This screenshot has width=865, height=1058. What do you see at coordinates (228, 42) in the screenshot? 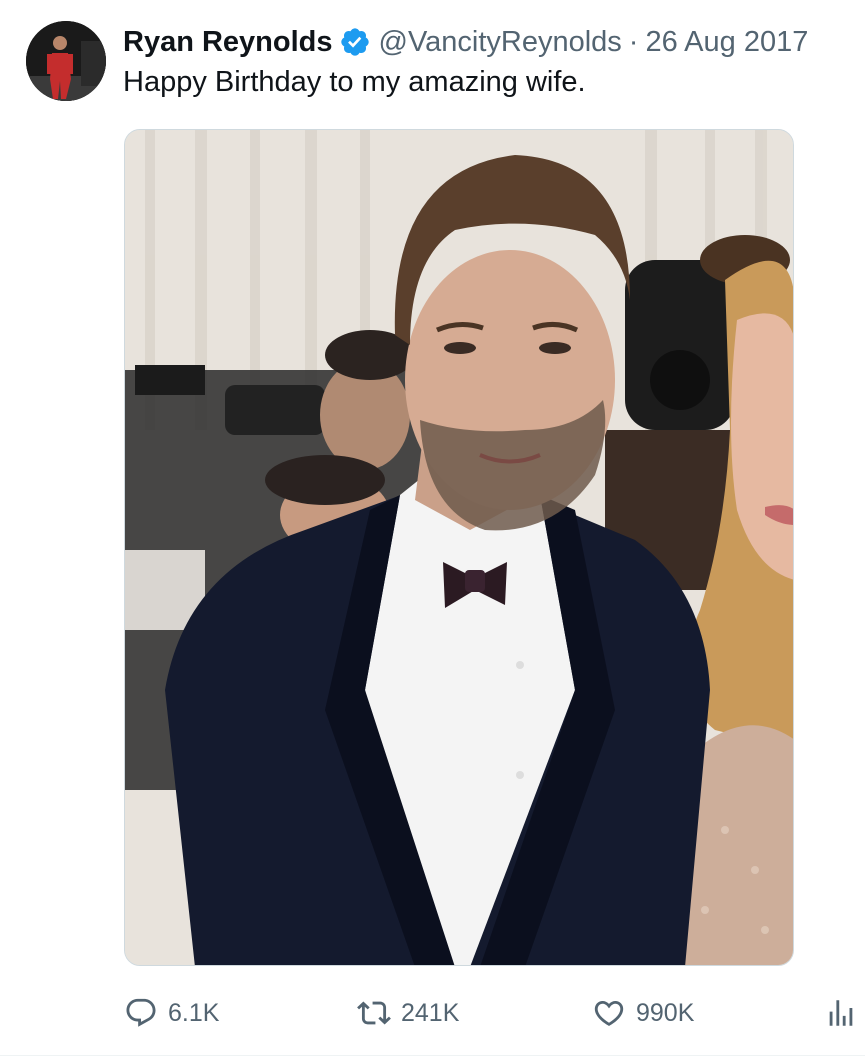
I see `author-name: Ryan Reynolds` at bounding box center [228, 42].